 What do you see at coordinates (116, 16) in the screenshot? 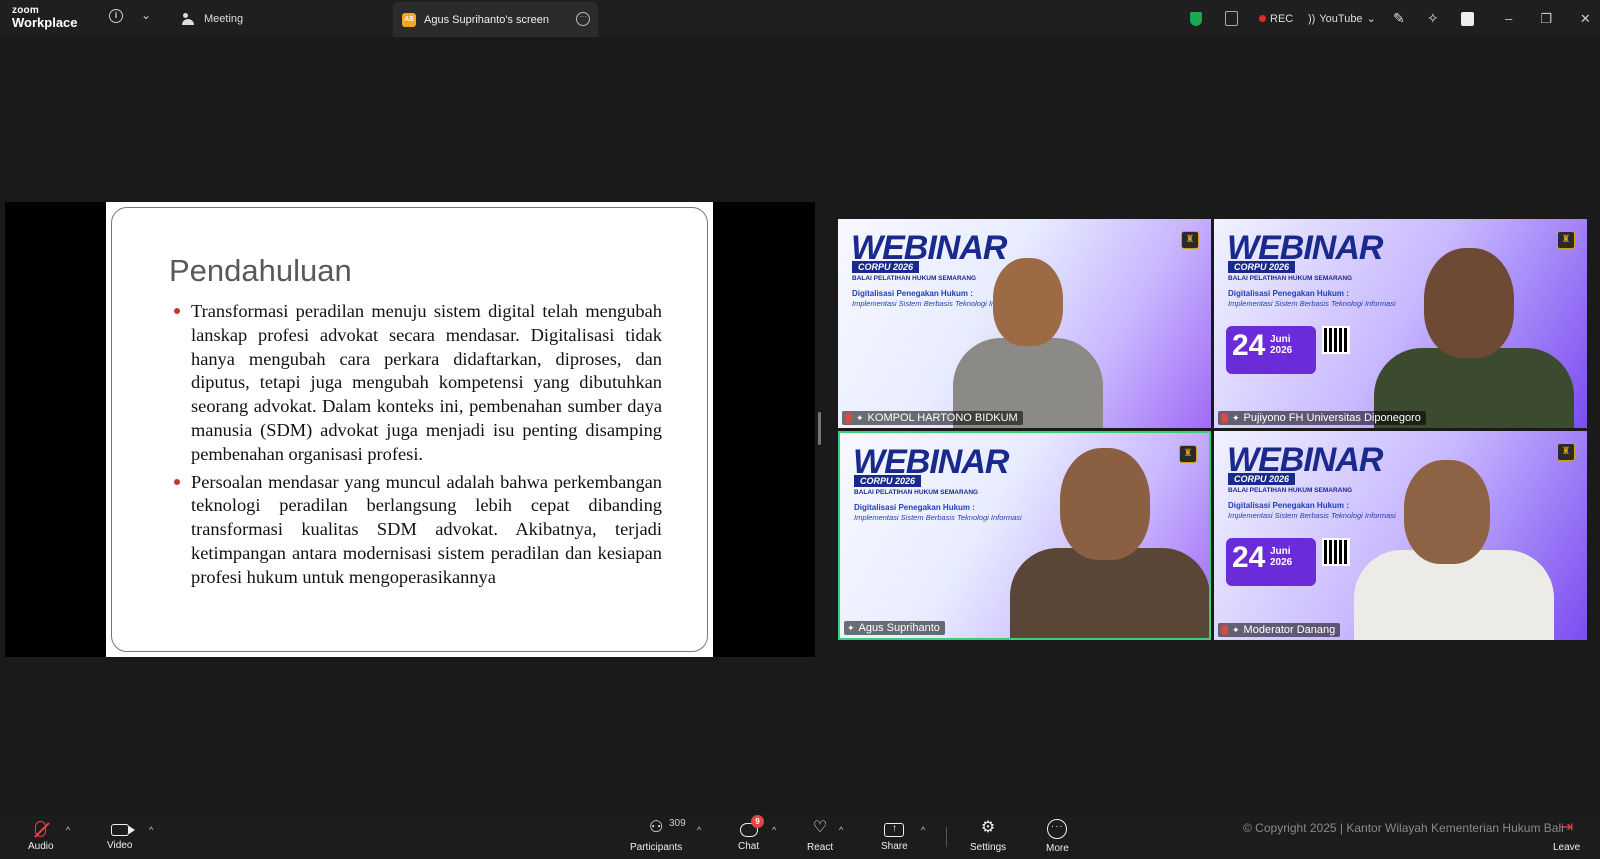
I see `info-icon: i` at bounding box center [116, 16].